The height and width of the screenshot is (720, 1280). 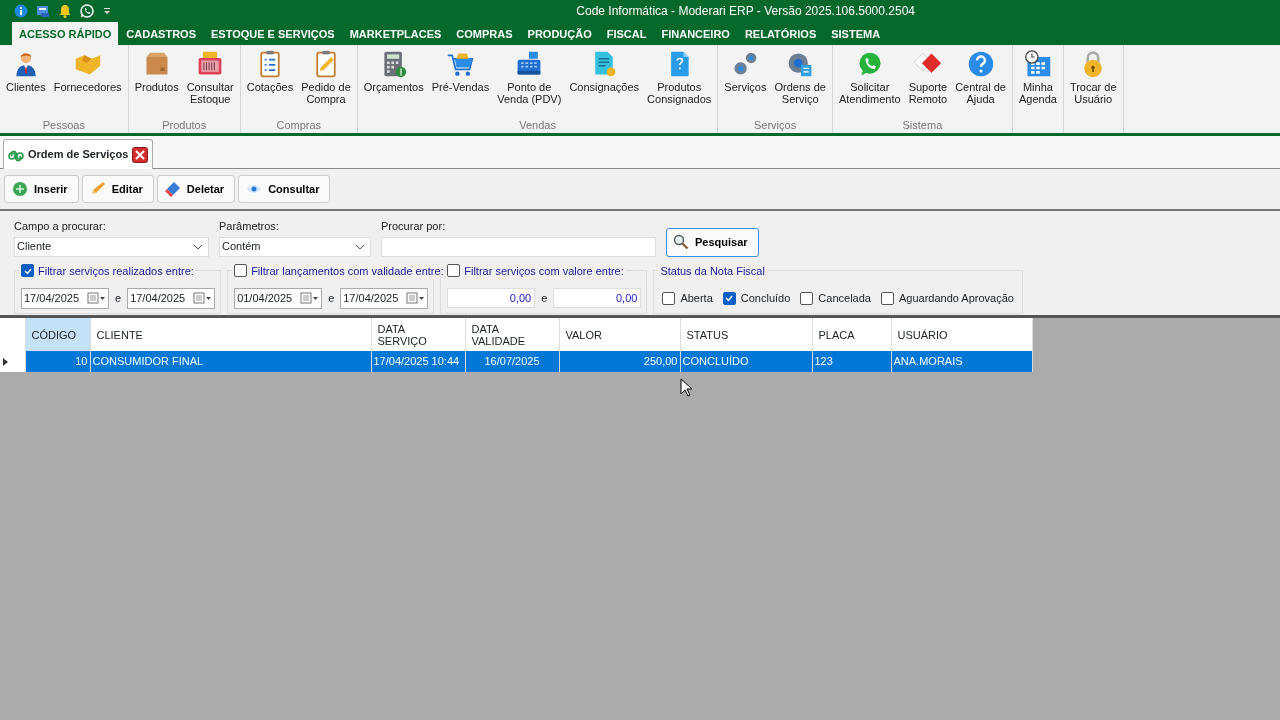 I want to click on ribbon-button: Pedido de Compra, so click(x=326, y=82).